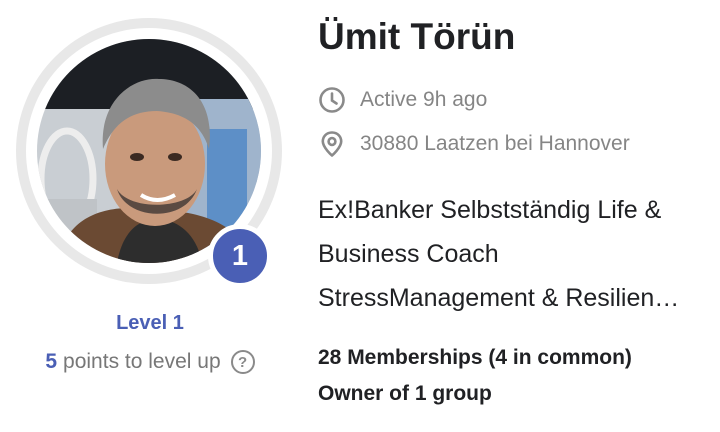 This screenshot has height=432, width=720. Describe the element at coordinates (408, 254) in the screenshot. I see `bio-line: Business Coach` at that location.